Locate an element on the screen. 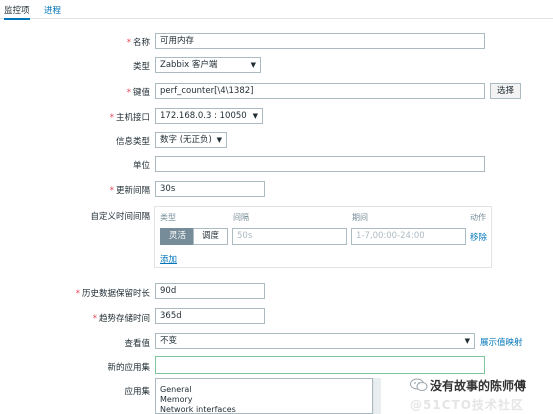 The image size is (553, 414). history-input: 90d is located at coordinates (210, 291).